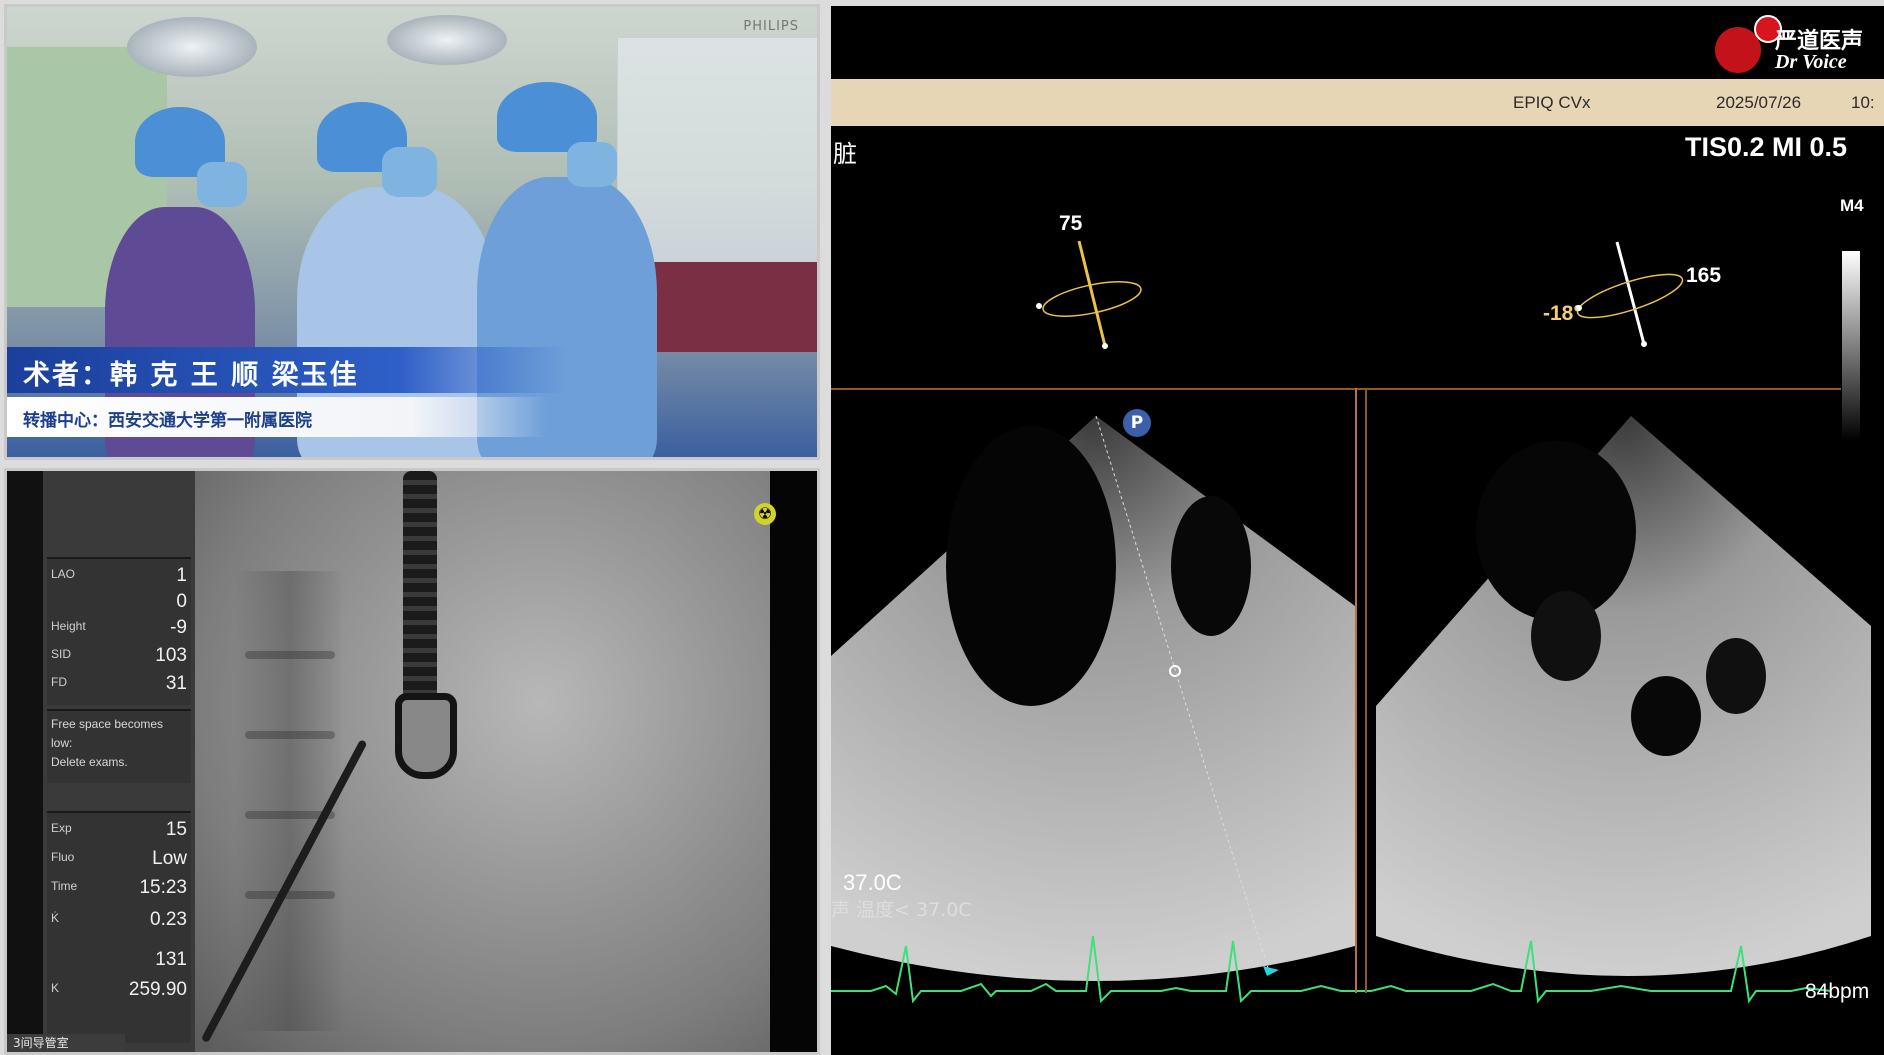 The image size is (1884, 1055). I want to click on tee-probe-tip, so click(426, 736).